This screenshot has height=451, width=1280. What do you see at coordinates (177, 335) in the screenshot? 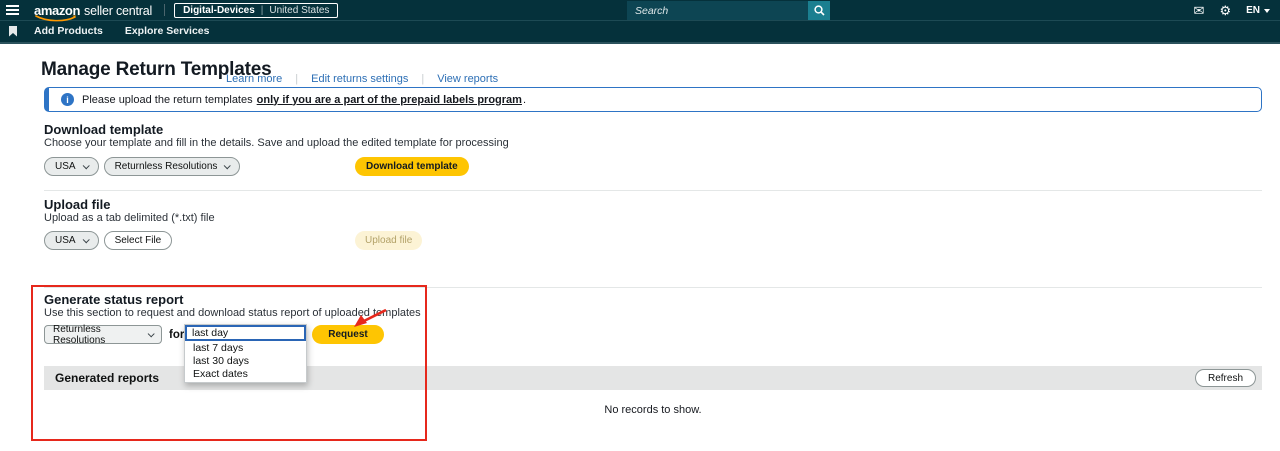
I see `for-label: for` at bounding box center [177, 335].